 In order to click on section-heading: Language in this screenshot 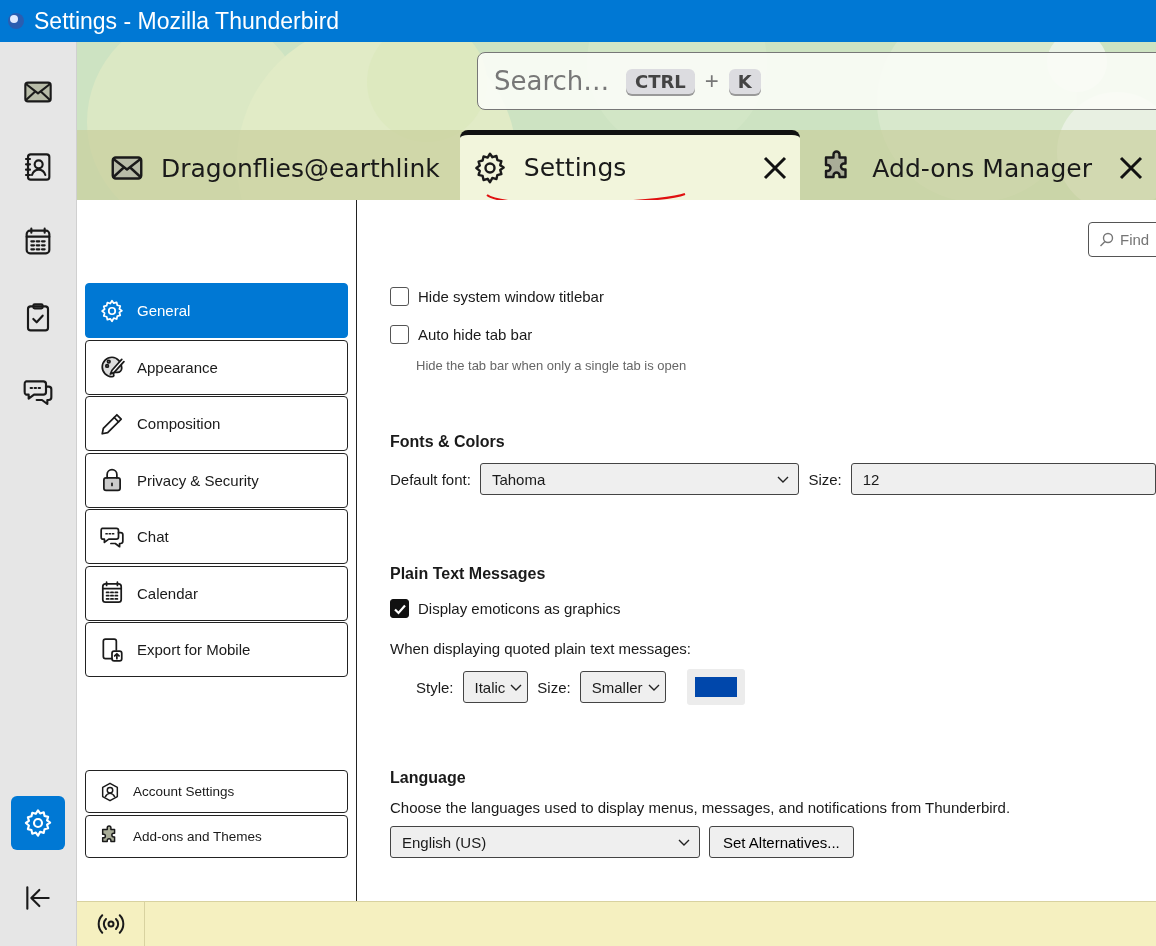, I will do `click(428, 778)`.